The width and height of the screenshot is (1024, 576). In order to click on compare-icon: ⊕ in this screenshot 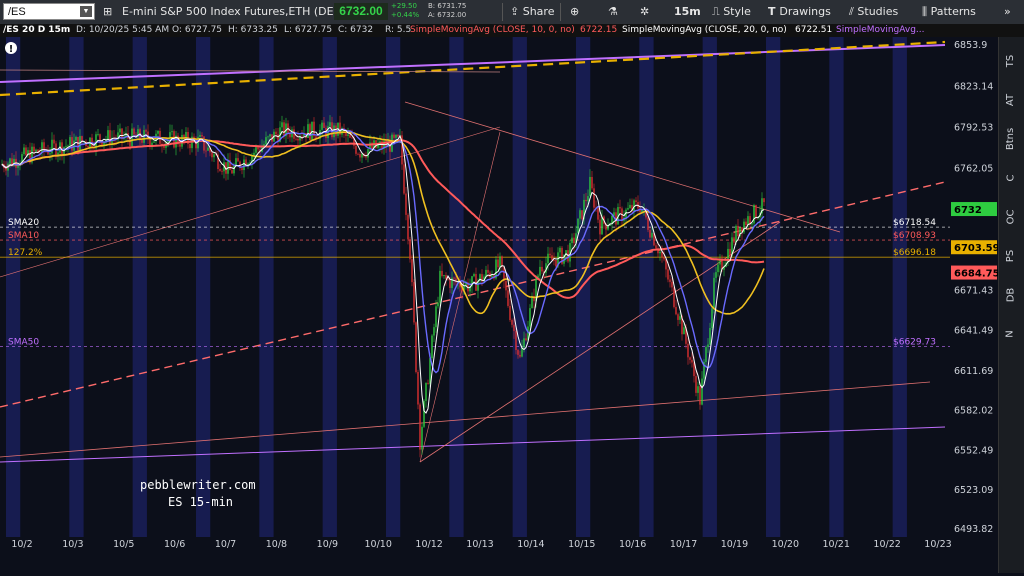, I will do `click(575, 11)`.